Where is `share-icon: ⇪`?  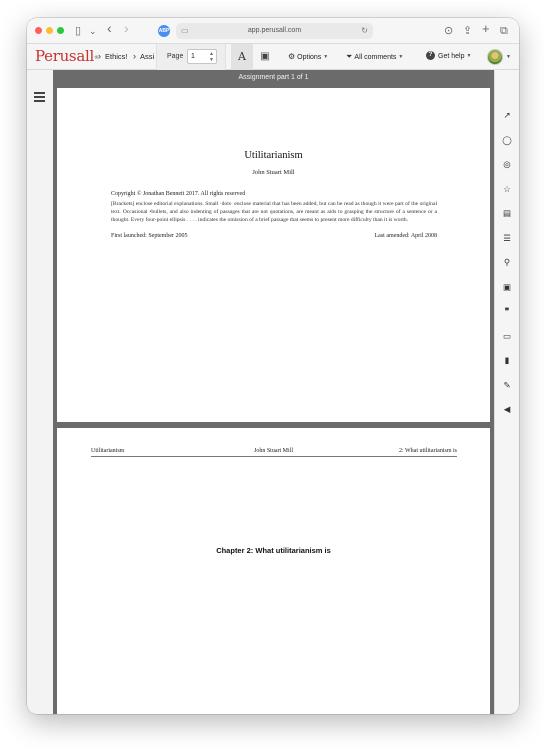 share-icon: ⇪ is located at coordinates (467, 31).